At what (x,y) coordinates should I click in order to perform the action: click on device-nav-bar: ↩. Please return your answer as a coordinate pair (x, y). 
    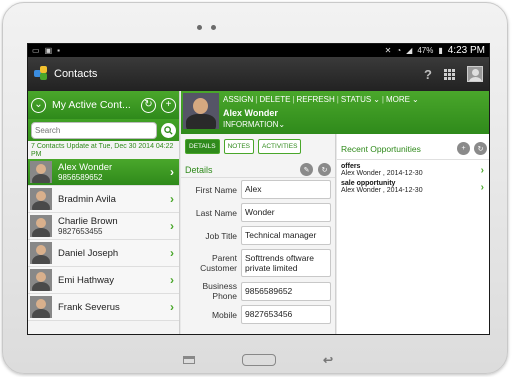
    Looking at the image, I should click on (258, 360).